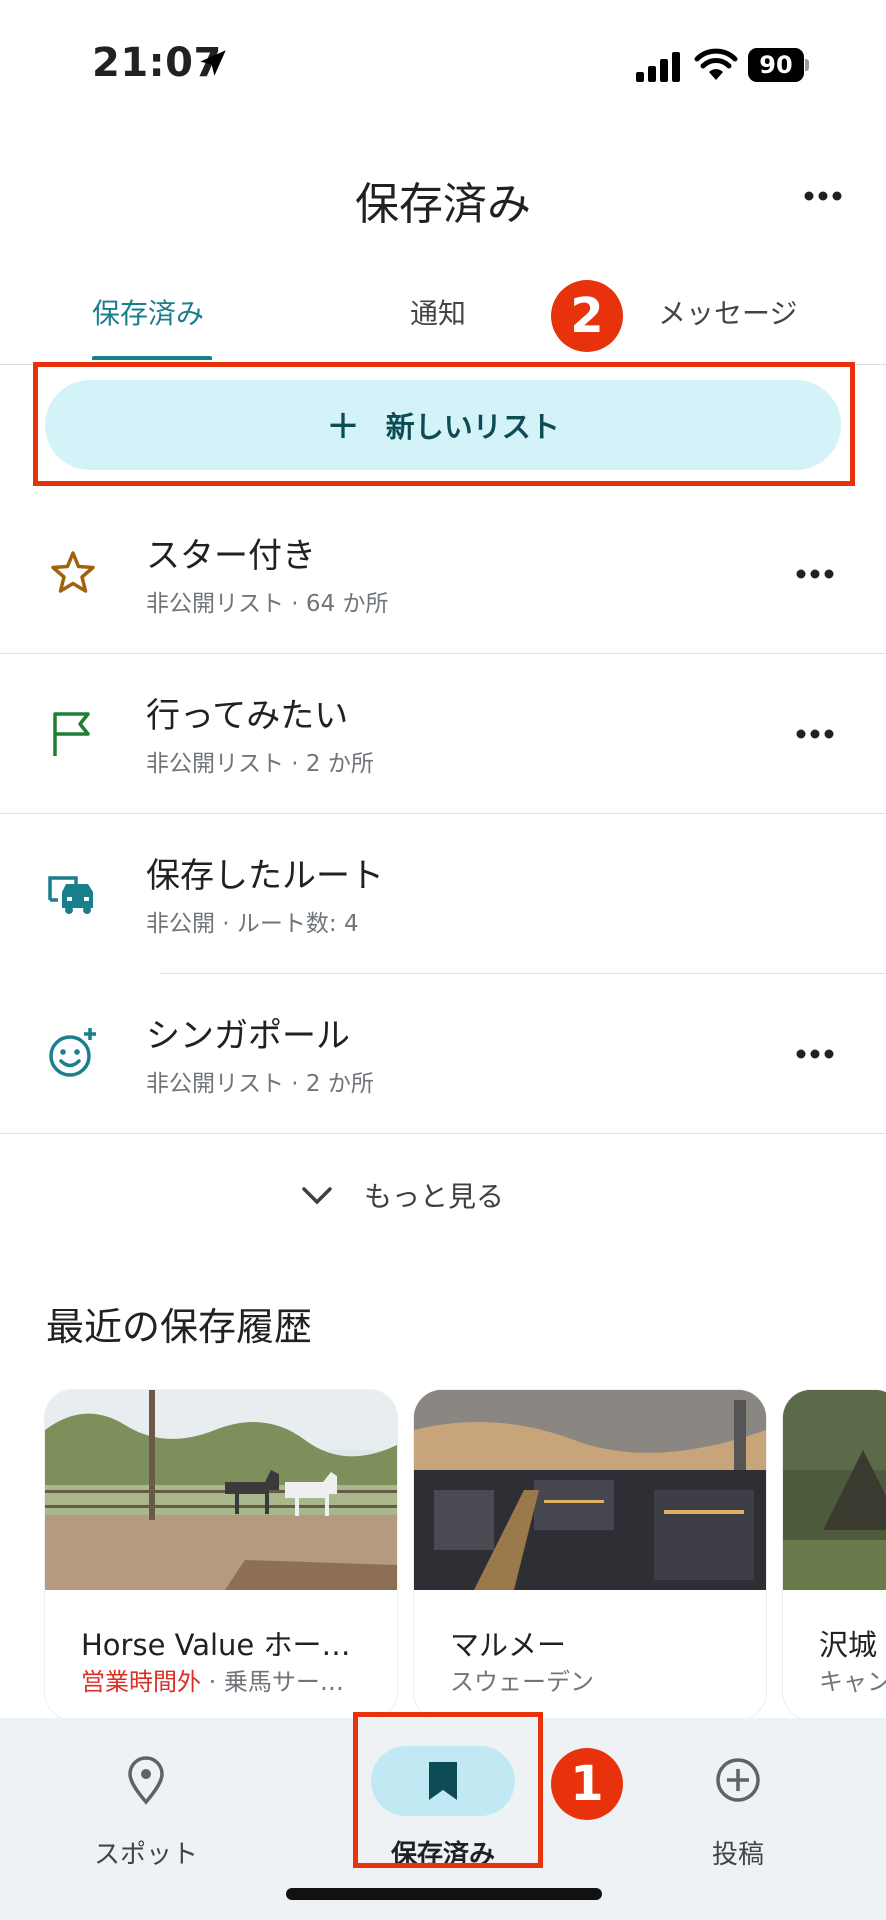 The width and height of the screenshot is (886, 1920). I want to click on list-item-starred: スター付き 非公開リスト · 64 か所, so click(443, 574).